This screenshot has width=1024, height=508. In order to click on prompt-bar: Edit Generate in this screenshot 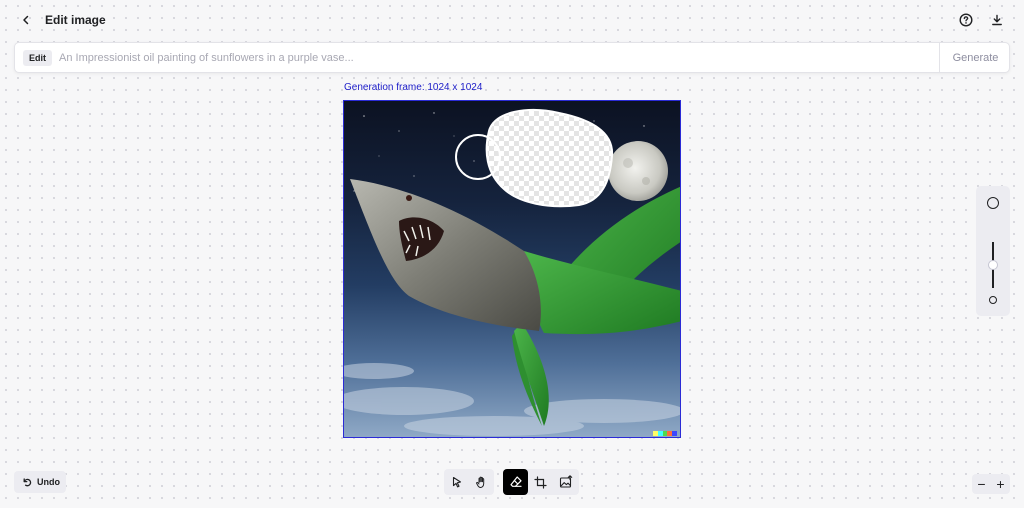, I will do `click(512, 57)`.